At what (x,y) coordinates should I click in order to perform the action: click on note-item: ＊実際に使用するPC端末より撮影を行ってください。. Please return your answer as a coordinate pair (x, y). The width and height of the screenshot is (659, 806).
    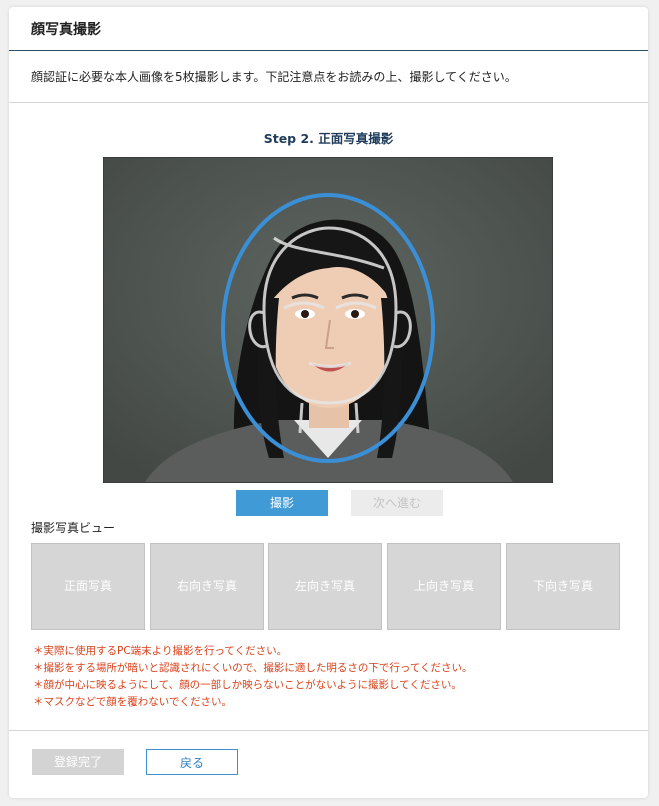
    Looking at the image, I should click on (160, 651).